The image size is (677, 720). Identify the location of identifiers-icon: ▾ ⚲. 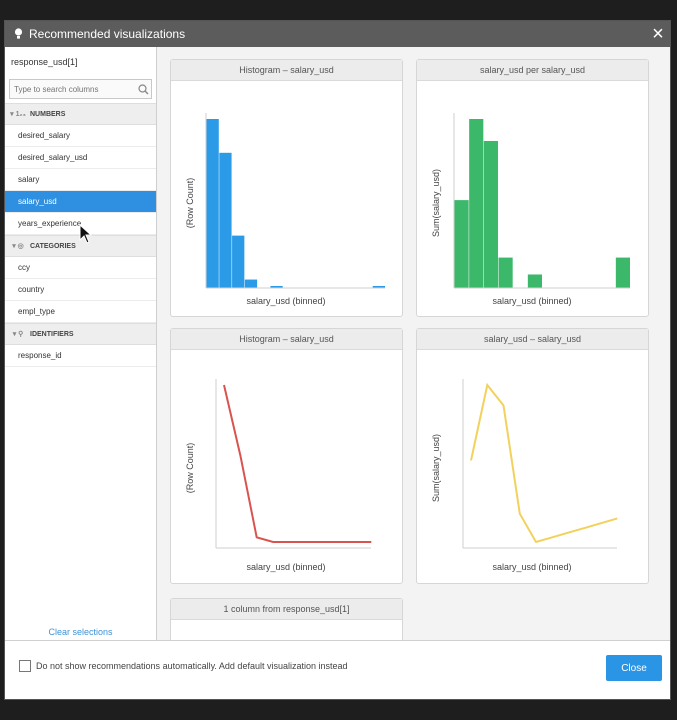
(18, 334).